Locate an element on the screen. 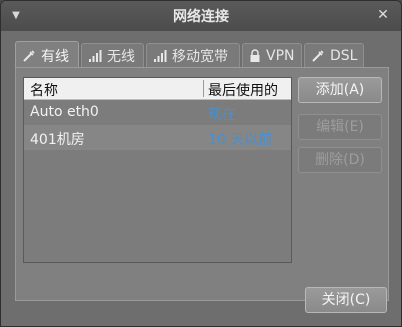  tab-label: 移动宽带 is located at coordinates (200, 56).